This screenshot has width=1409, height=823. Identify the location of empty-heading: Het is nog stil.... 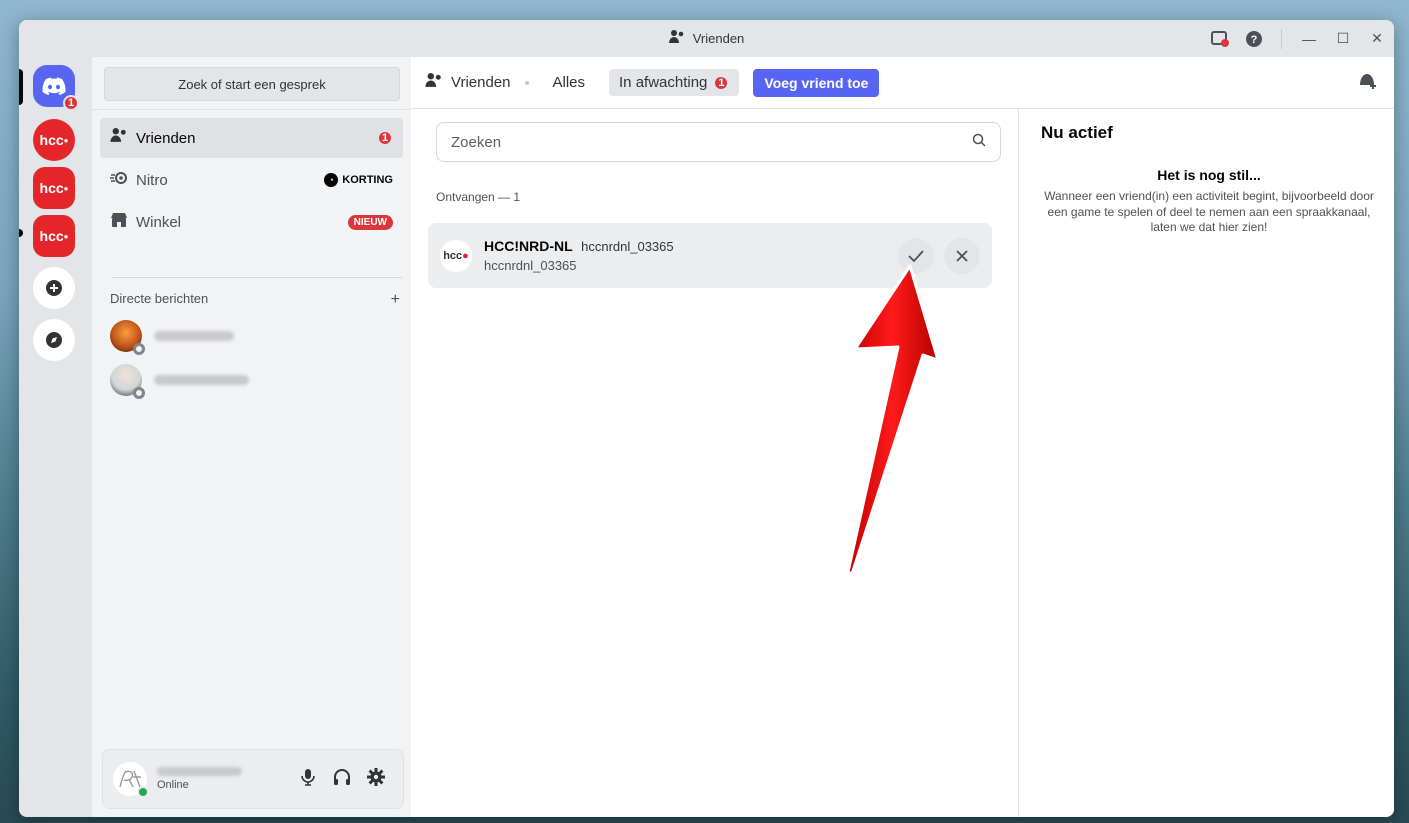
(1209, 175).